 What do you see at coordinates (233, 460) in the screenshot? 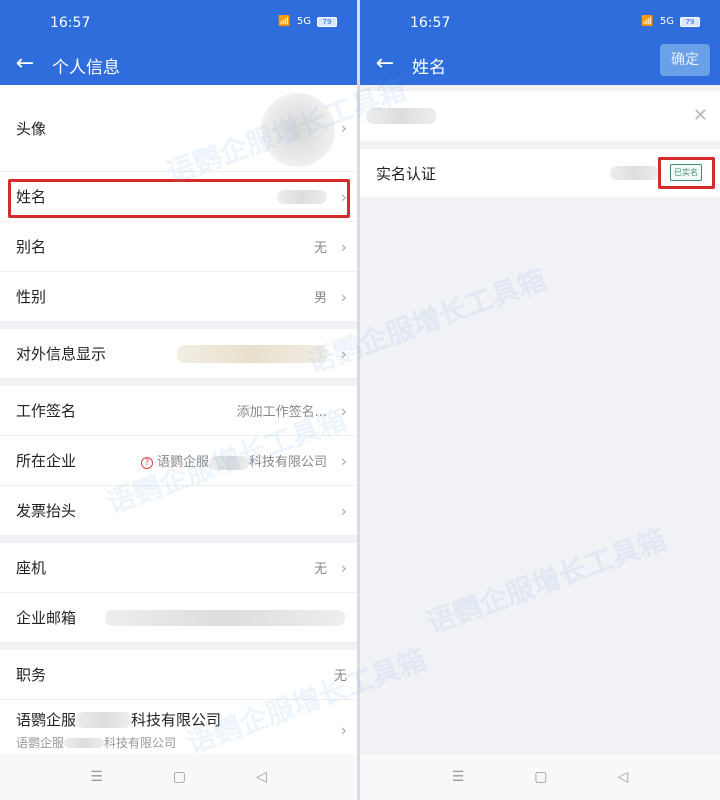
I see `company-value: ? 语鹦企服 科技有限公司` at bounding box center [233, 460].